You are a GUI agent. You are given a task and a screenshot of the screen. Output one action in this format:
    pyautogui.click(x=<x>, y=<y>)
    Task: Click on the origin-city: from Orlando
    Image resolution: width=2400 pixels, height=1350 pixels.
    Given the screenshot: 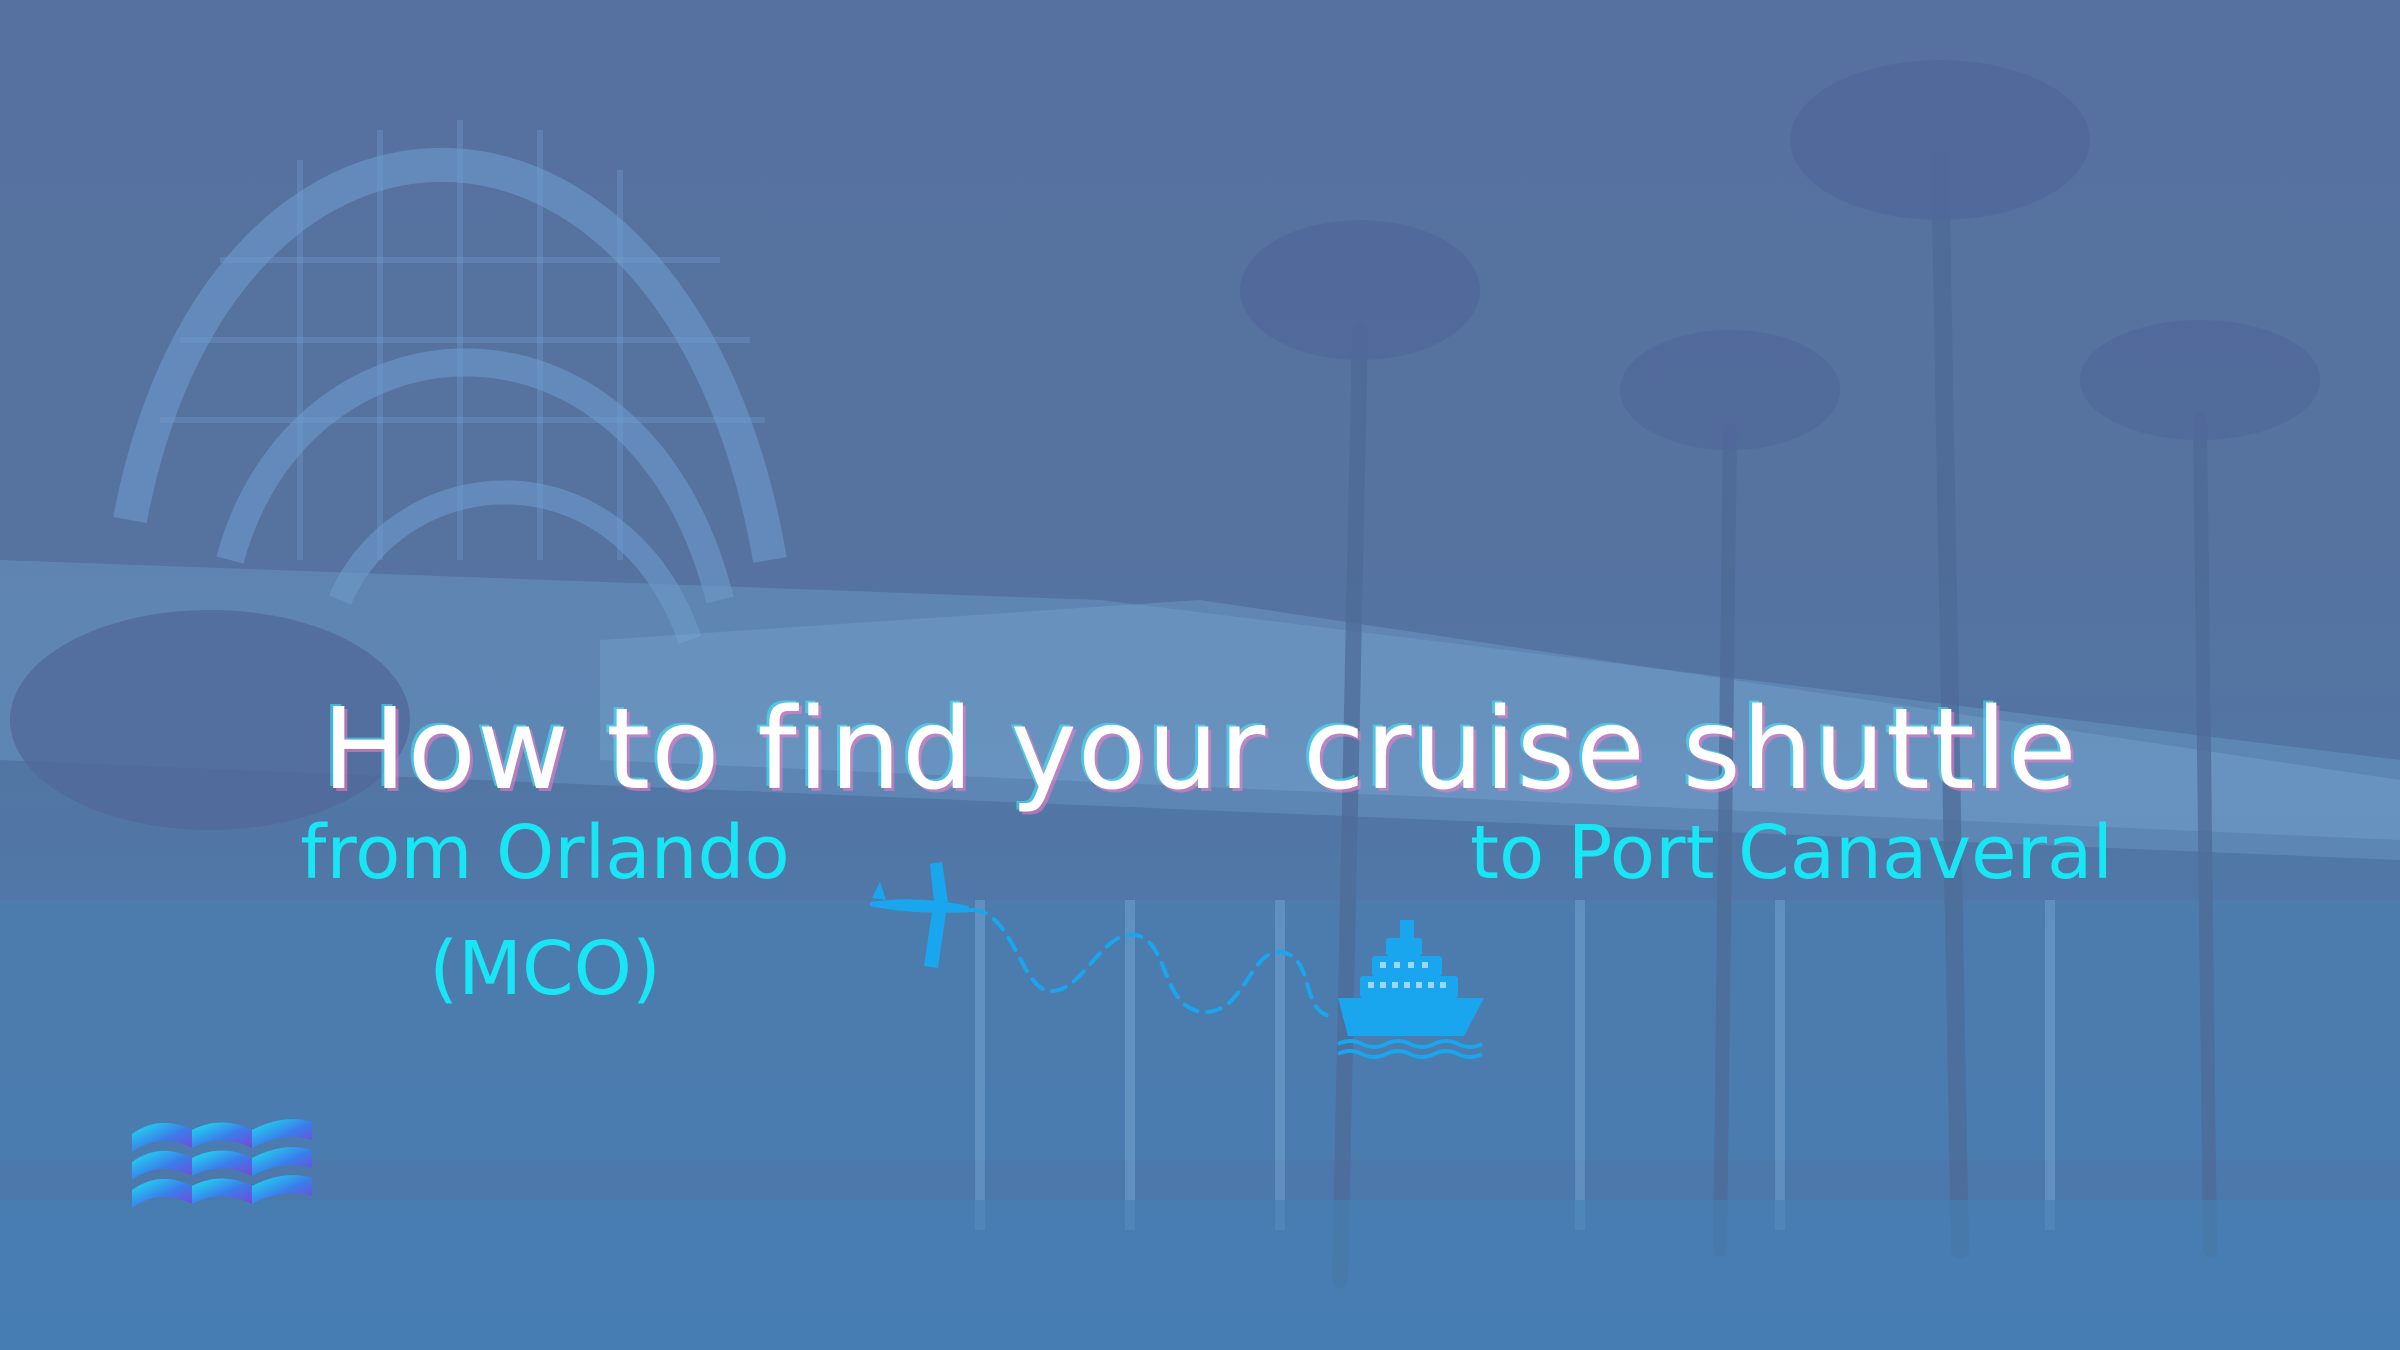 What is the action you would take?
    pyautogui.click(x=545, y=853)
    